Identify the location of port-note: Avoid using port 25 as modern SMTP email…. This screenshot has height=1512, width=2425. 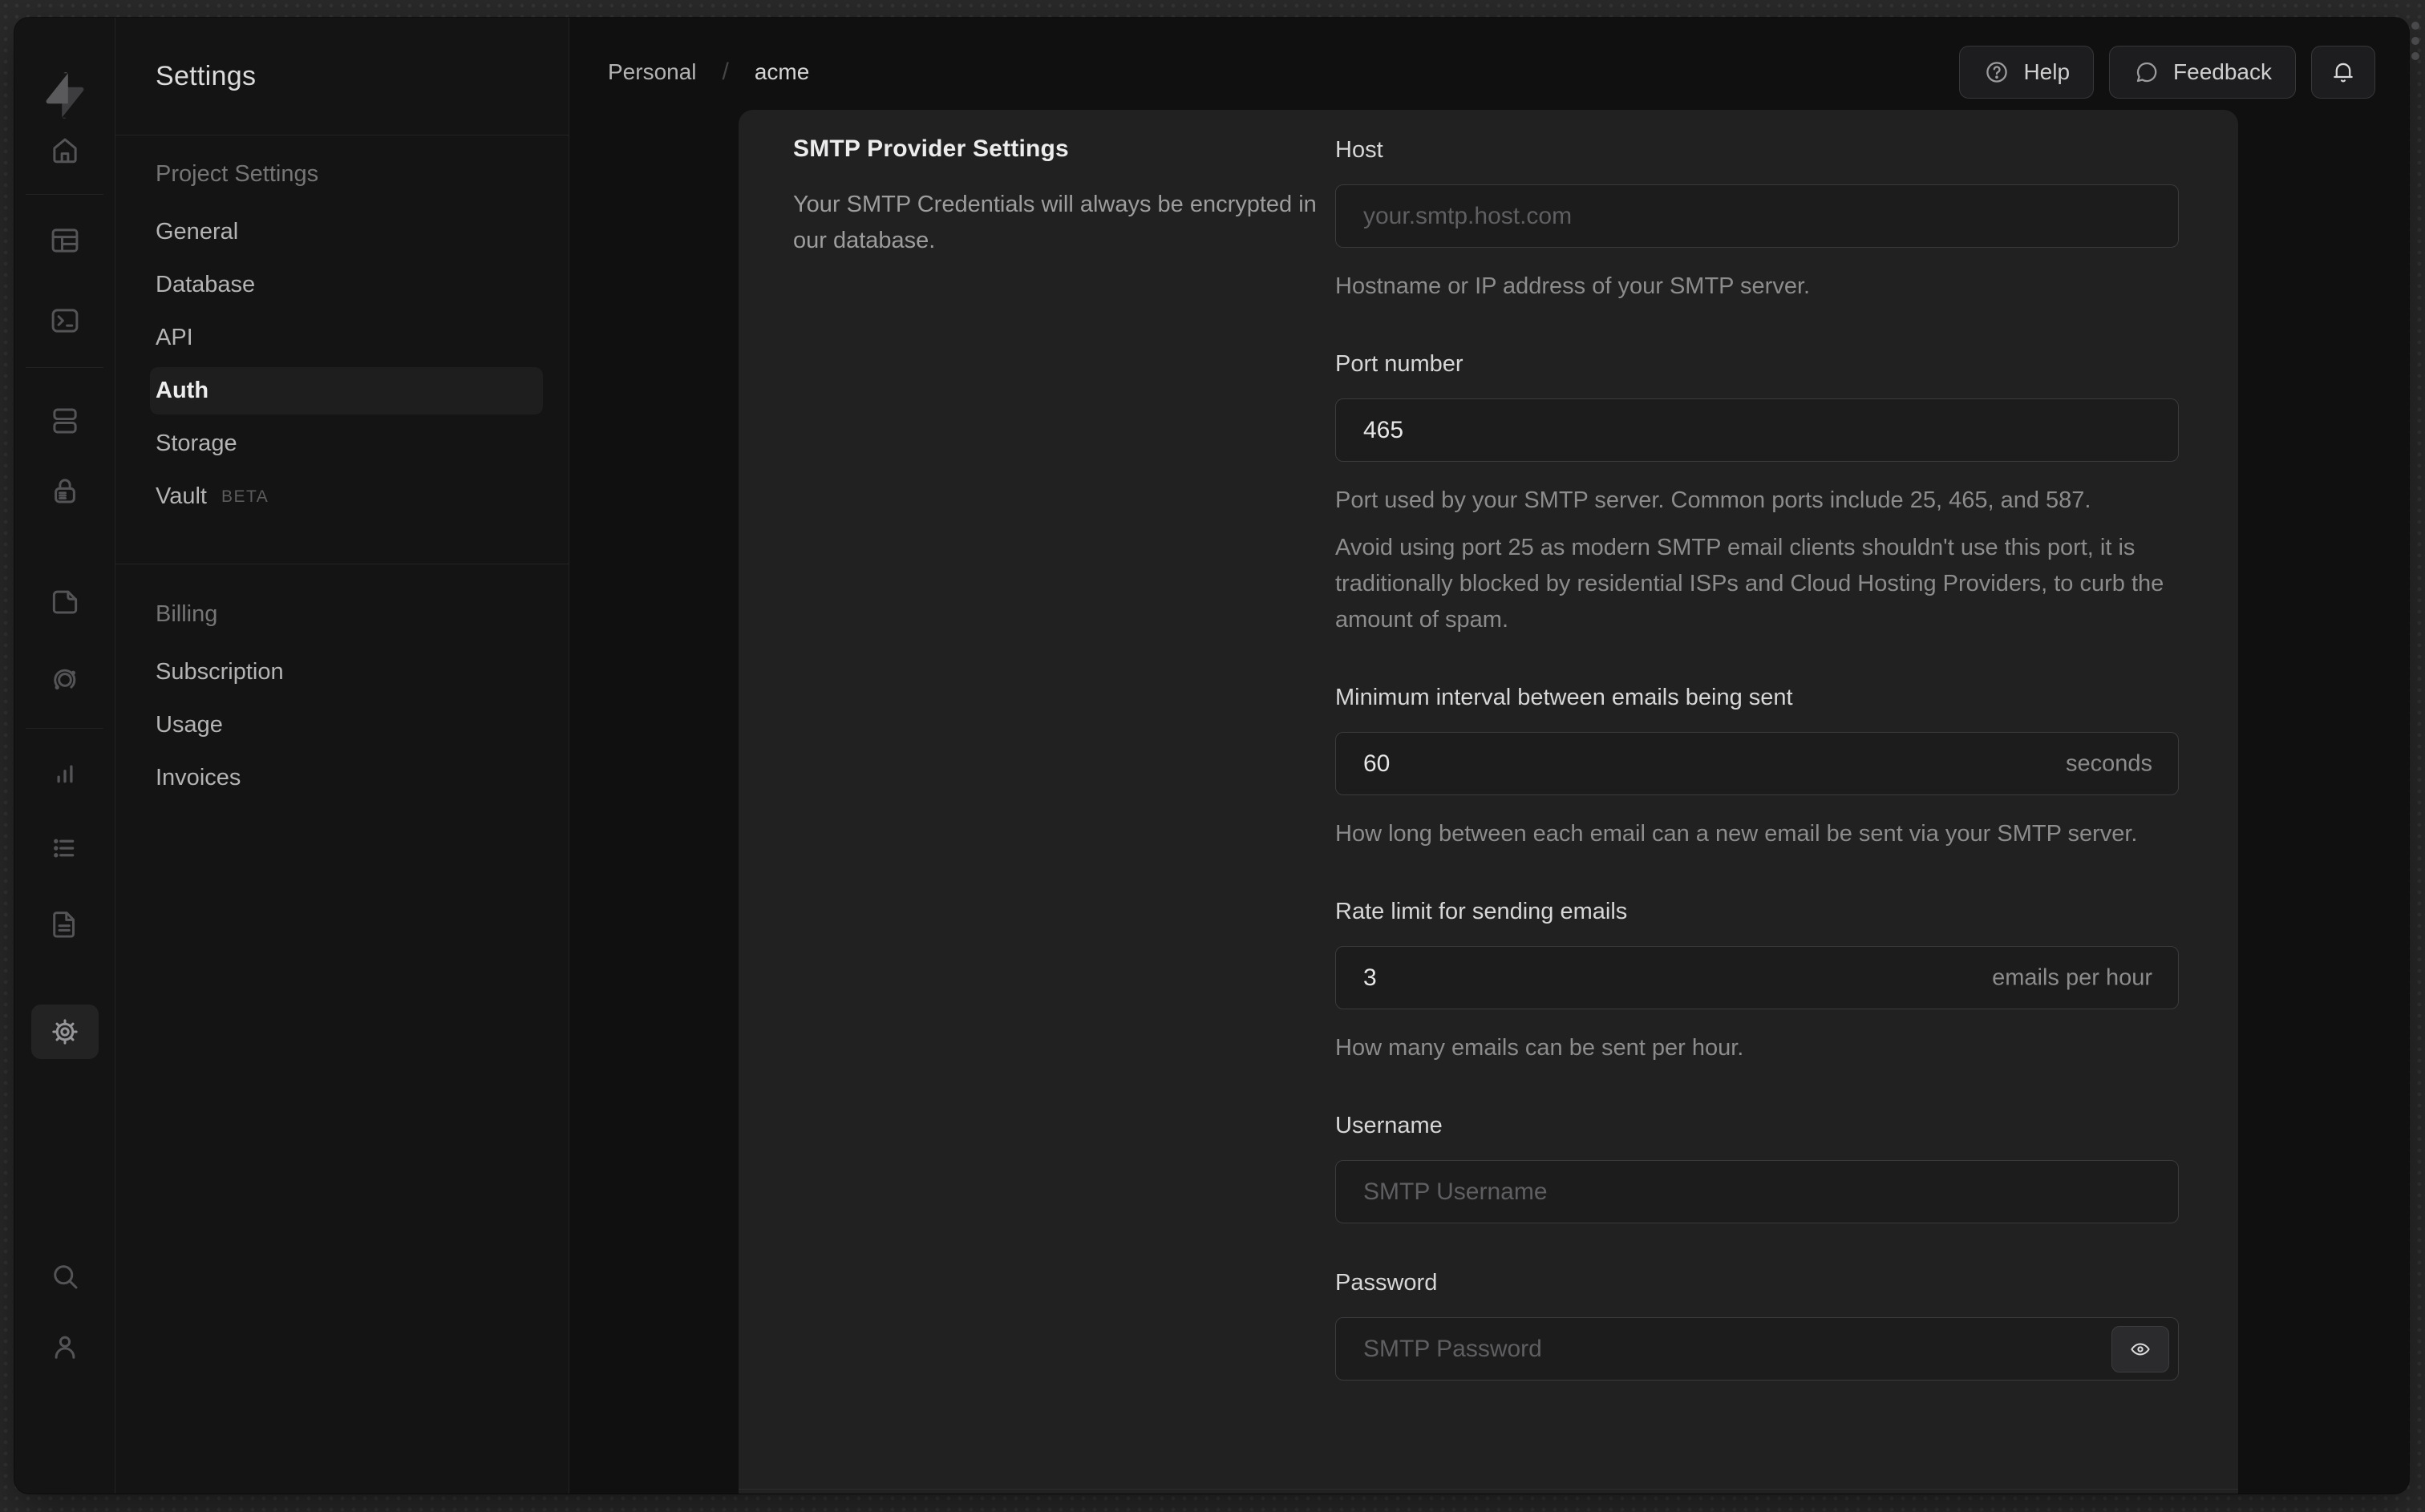
(1749, 584).